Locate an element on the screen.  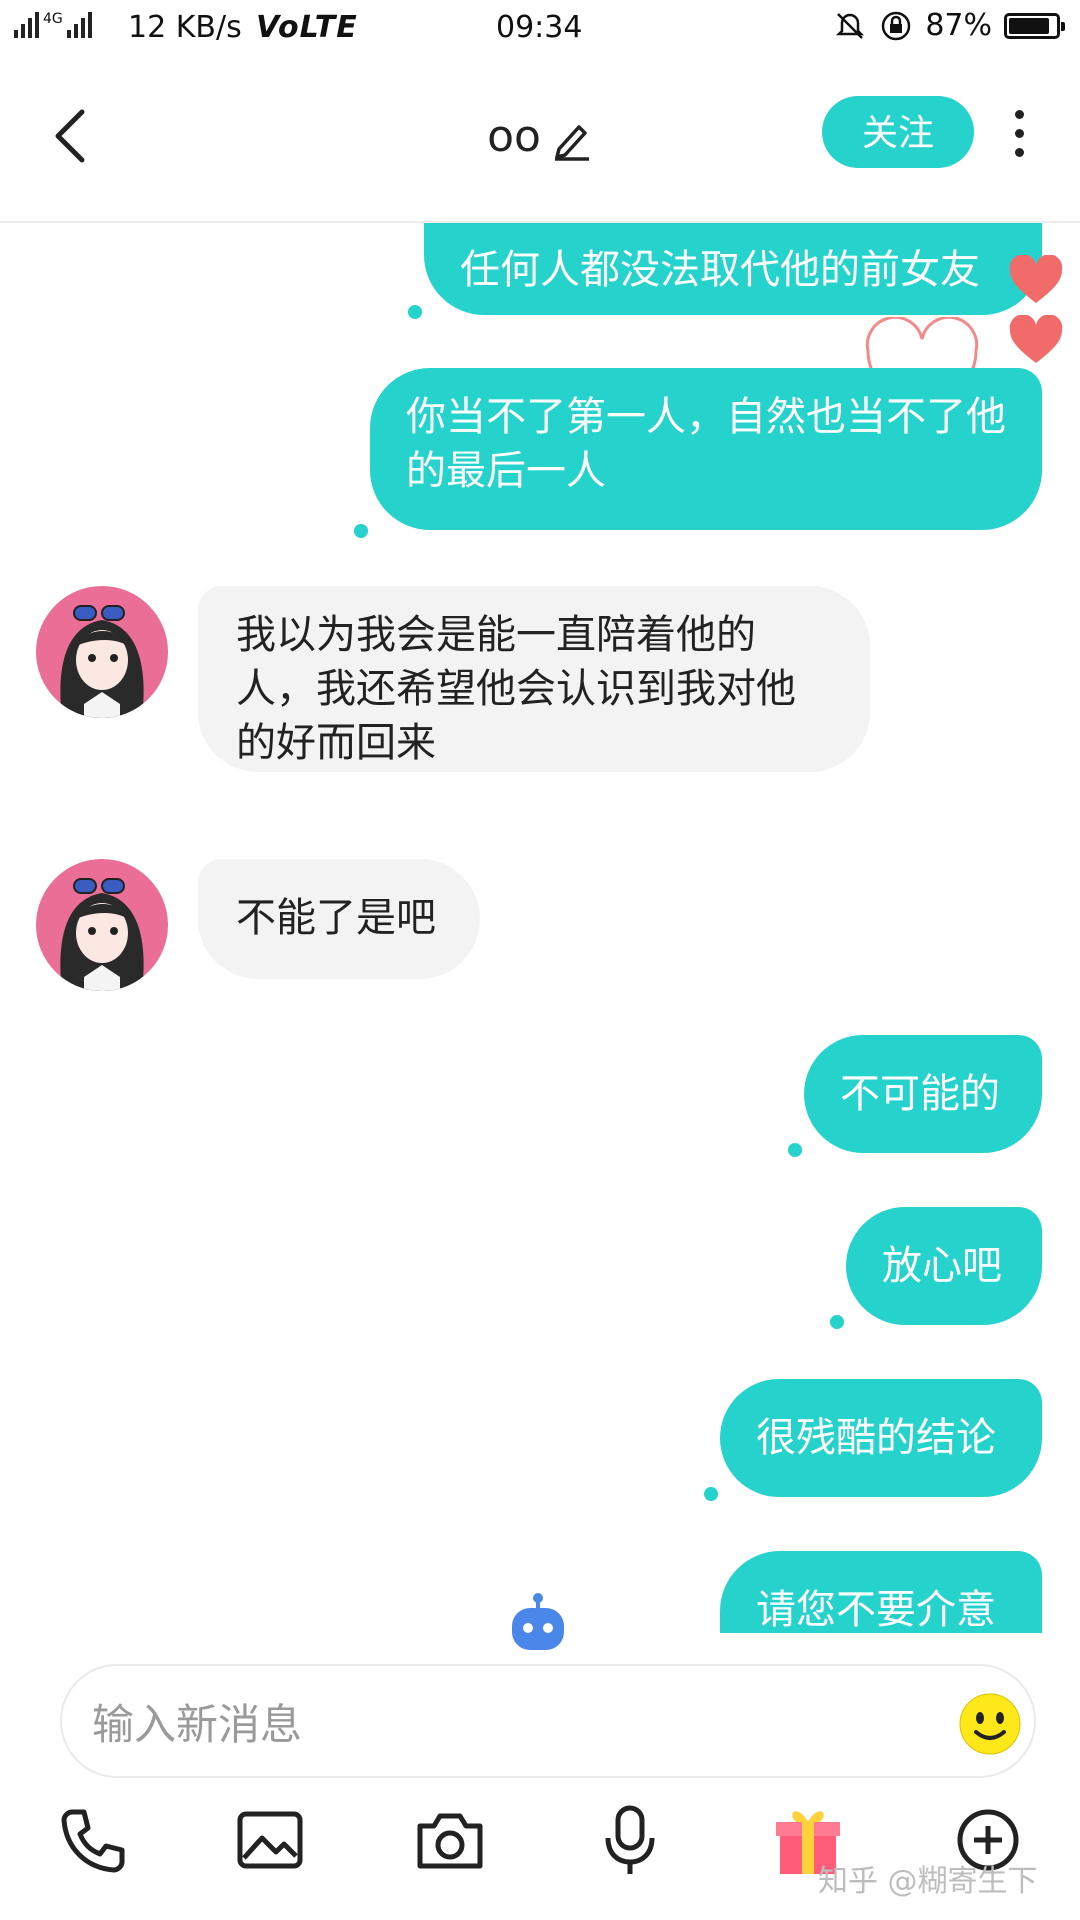
message-bubble-received: 不能了是吧 is located at coordinates (339, 919).